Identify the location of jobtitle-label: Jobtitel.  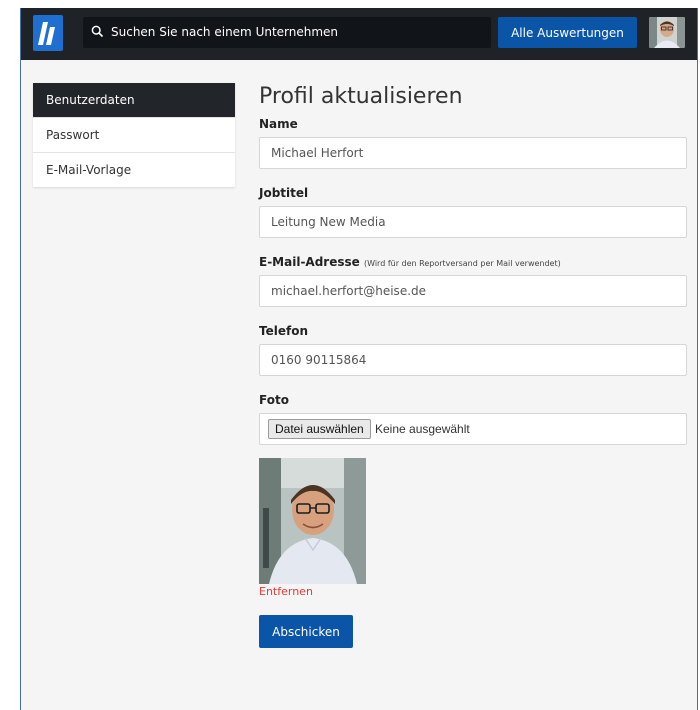
(284, 193).